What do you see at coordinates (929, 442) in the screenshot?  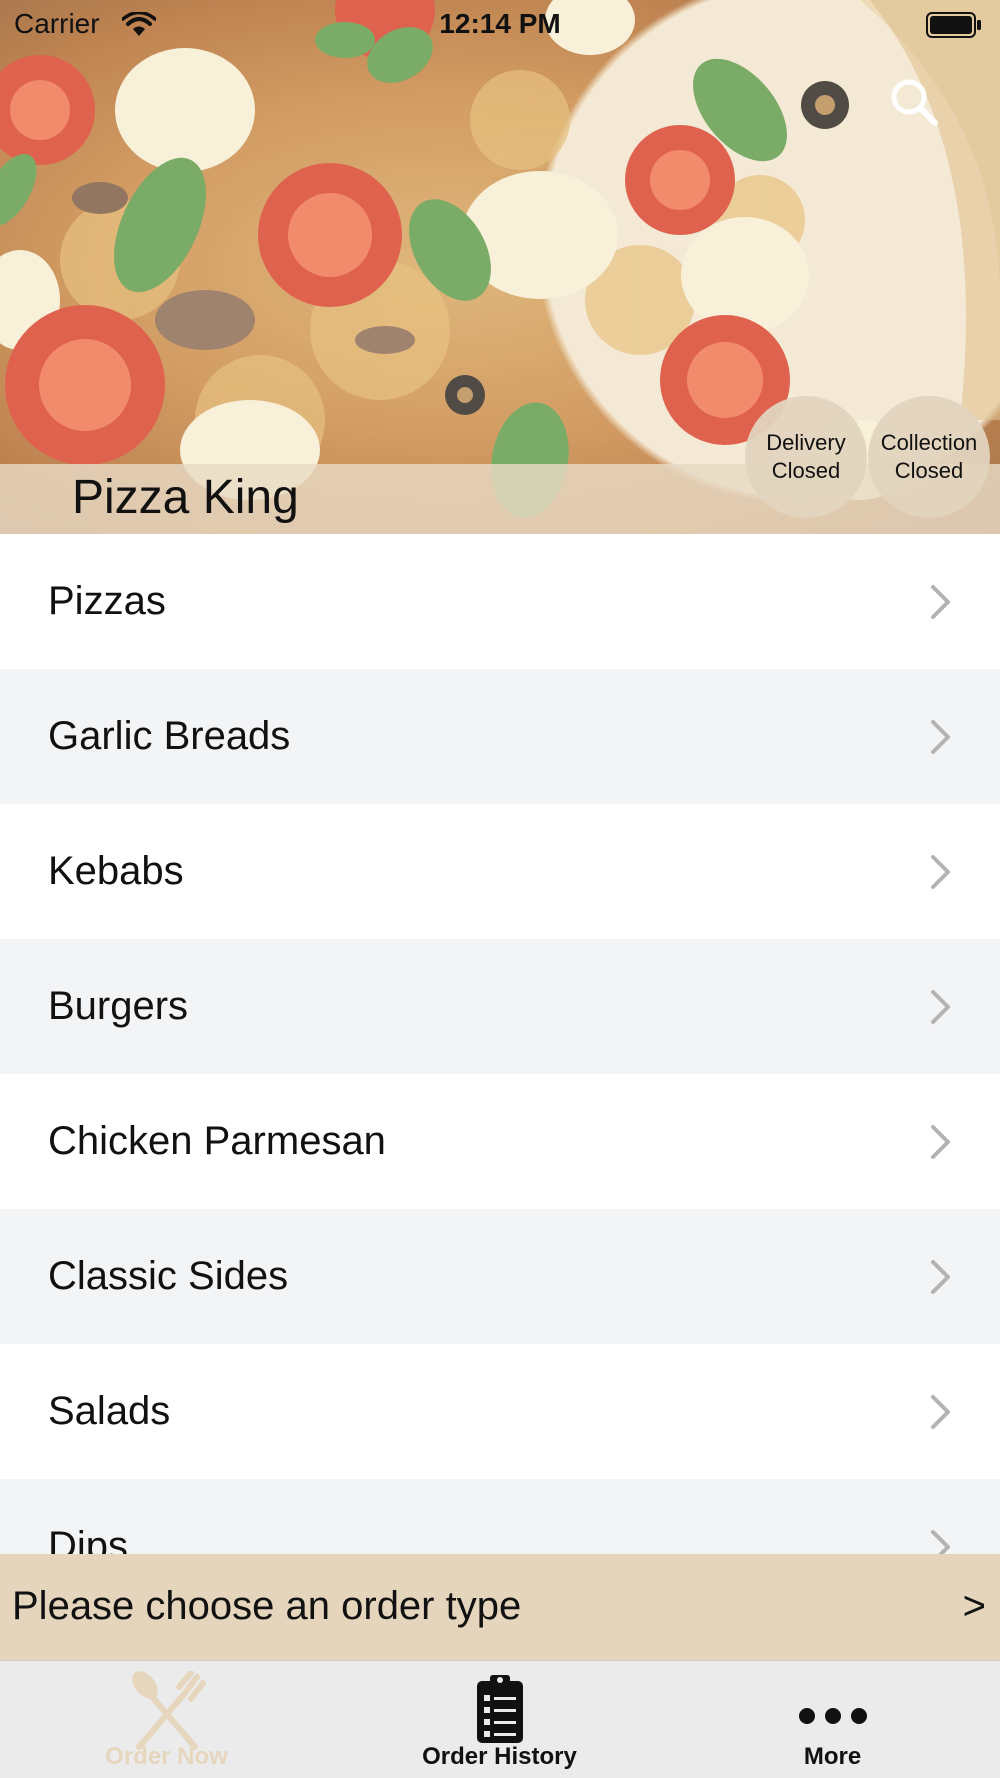 I see `collection-status-title: Collection` at bounding box center [929, 442].